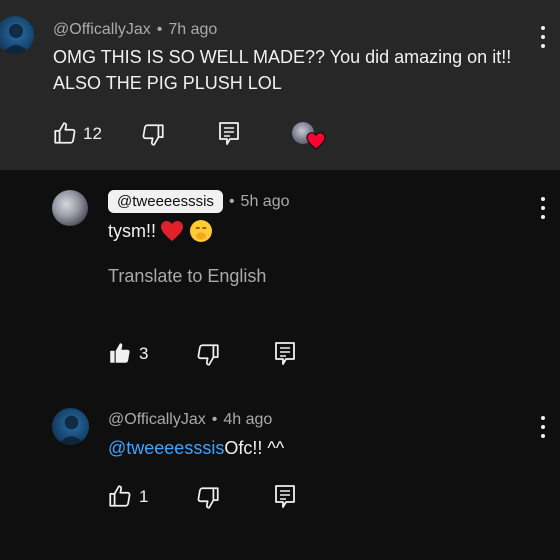  What do you see at coordinates (201, 231) in the screenshot?
I see `hand-over-mouth-emoji-icon` at bounding box center [201, 231].